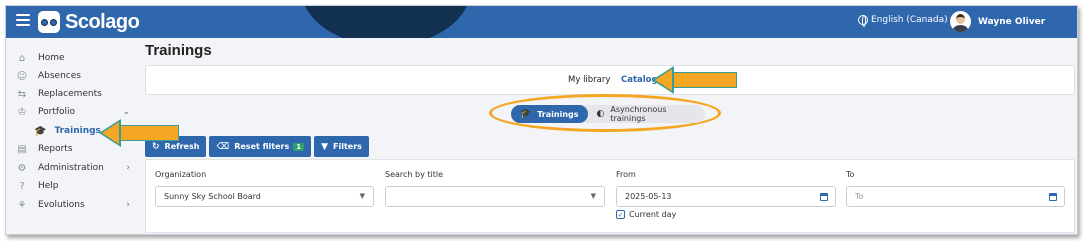 This screenshot has width=1084, height=241. What do you see at coordinates (178, 50) in the screenshot?
I see `page-title: Trainings` at bounding box center [178, 50].